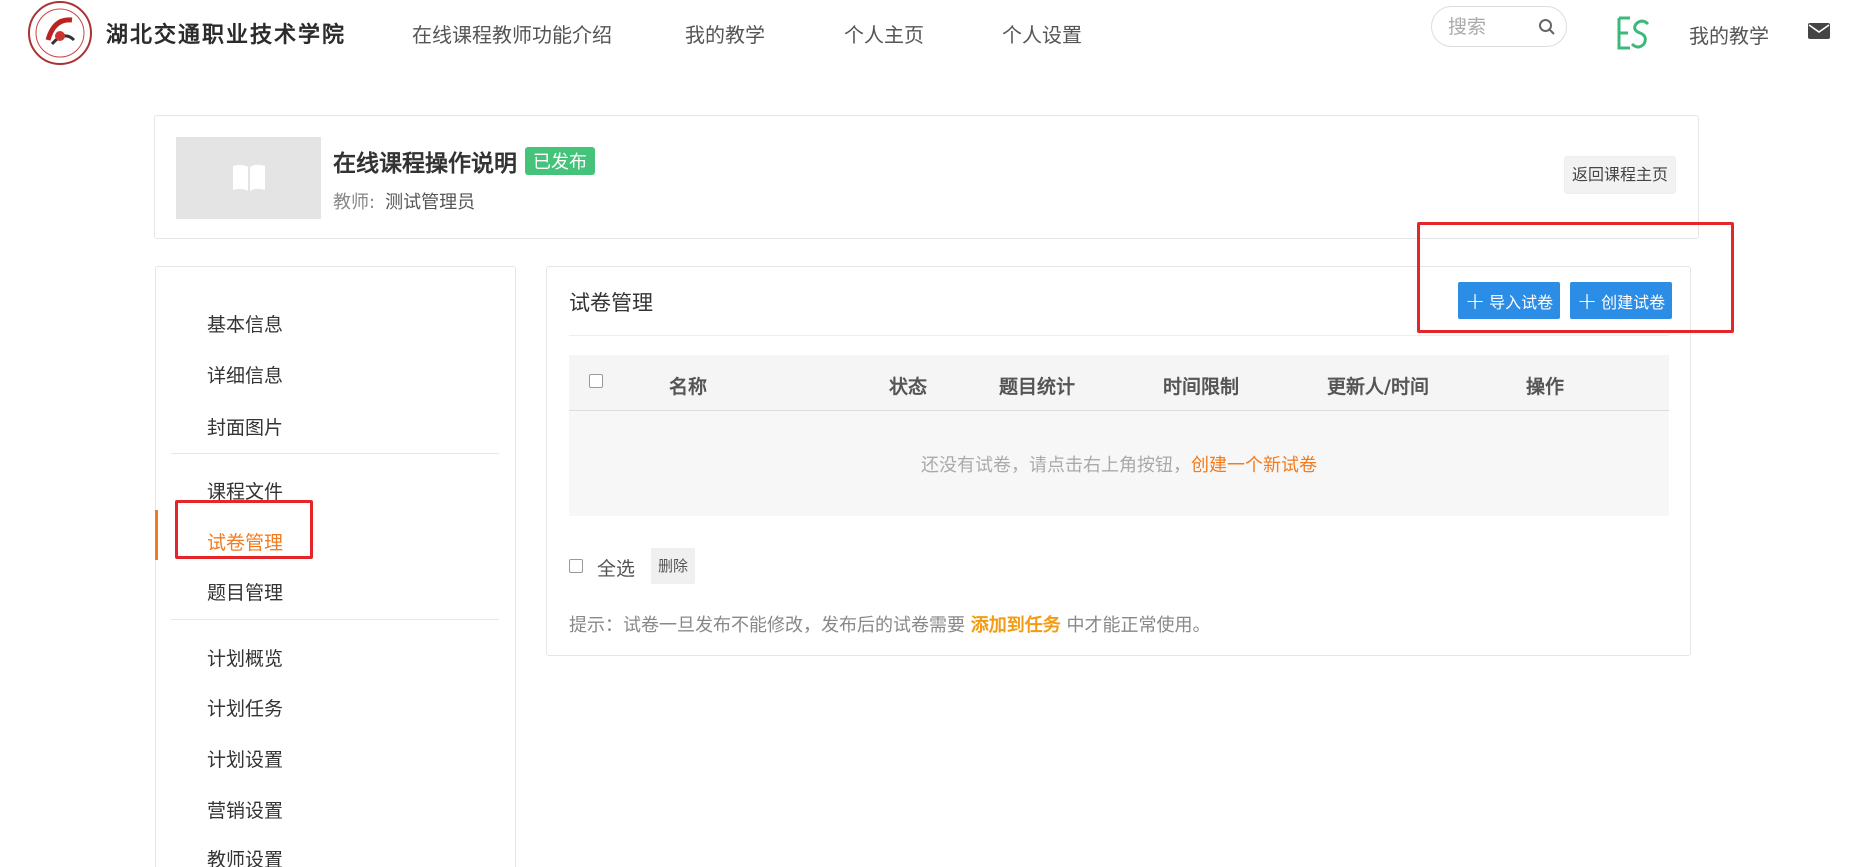 This screenshot has width=1861, height=867. Describe the element at coordinates (226, 35) in the screenshot. I see `school-name: 湖北交通职业技术学院` at that location.